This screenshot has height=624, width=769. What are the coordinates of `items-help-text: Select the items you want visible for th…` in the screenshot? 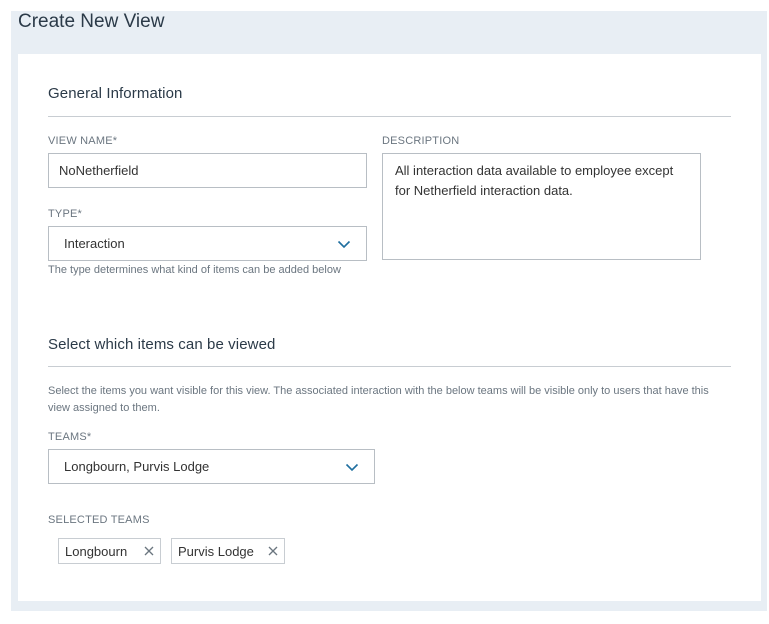 It's located at (378, 399).